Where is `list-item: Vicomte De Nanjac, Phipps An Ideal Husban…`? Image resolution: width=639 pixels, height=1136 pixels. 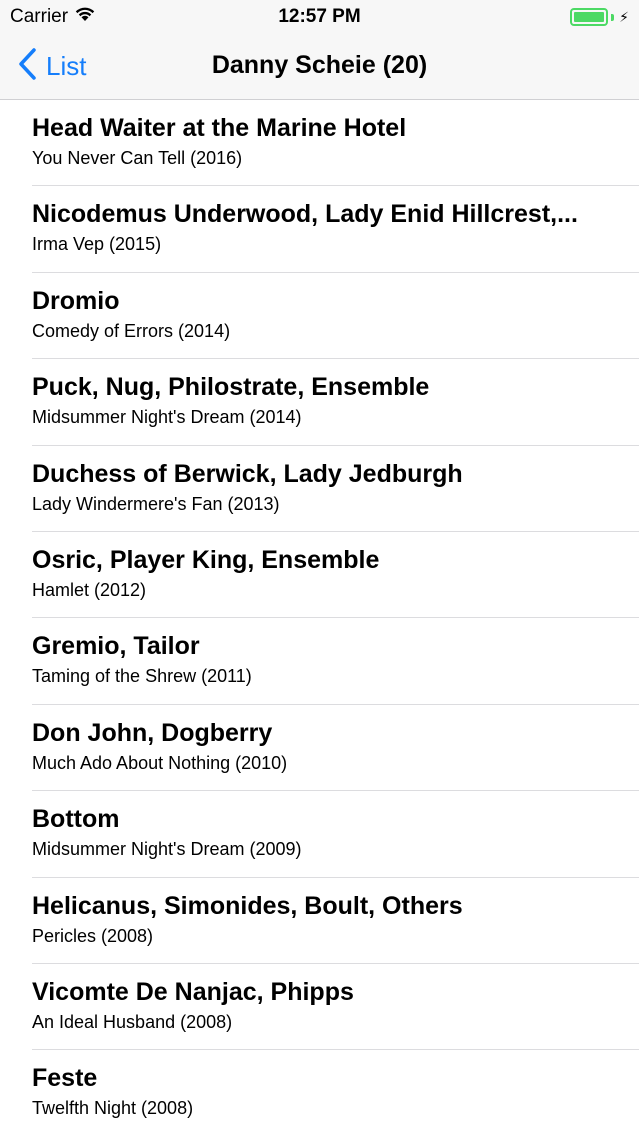 list-item: Vicomte De Nanjac, Phipps An Ideal Husban… is located at coordinates (319, 1007).